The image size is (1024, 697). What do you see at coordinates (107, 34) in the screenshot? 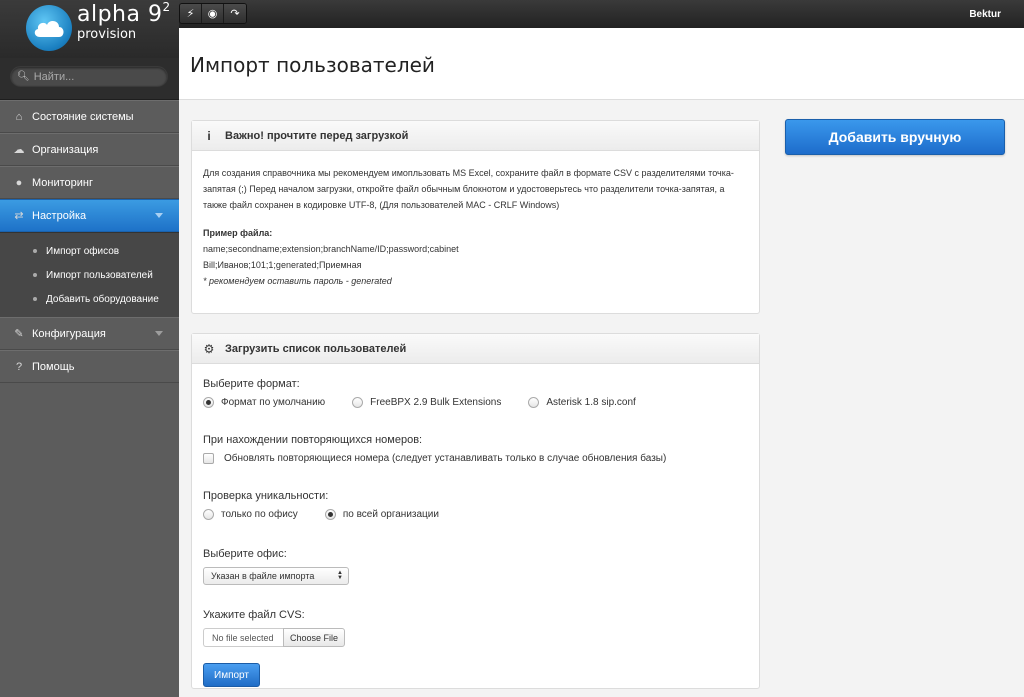
I see `logo-subtitle: provision` at bounding box center [107, 34].